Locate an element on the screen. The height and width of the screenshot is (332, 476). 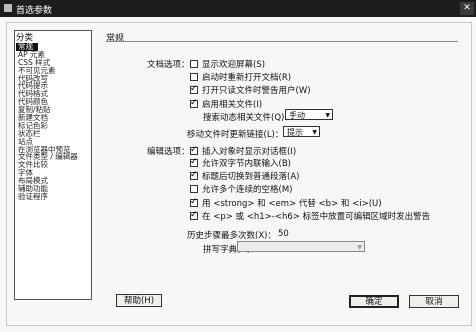
history-steps-label: 历史步骤最多次数(X)： is located at coordinates (231, 236).